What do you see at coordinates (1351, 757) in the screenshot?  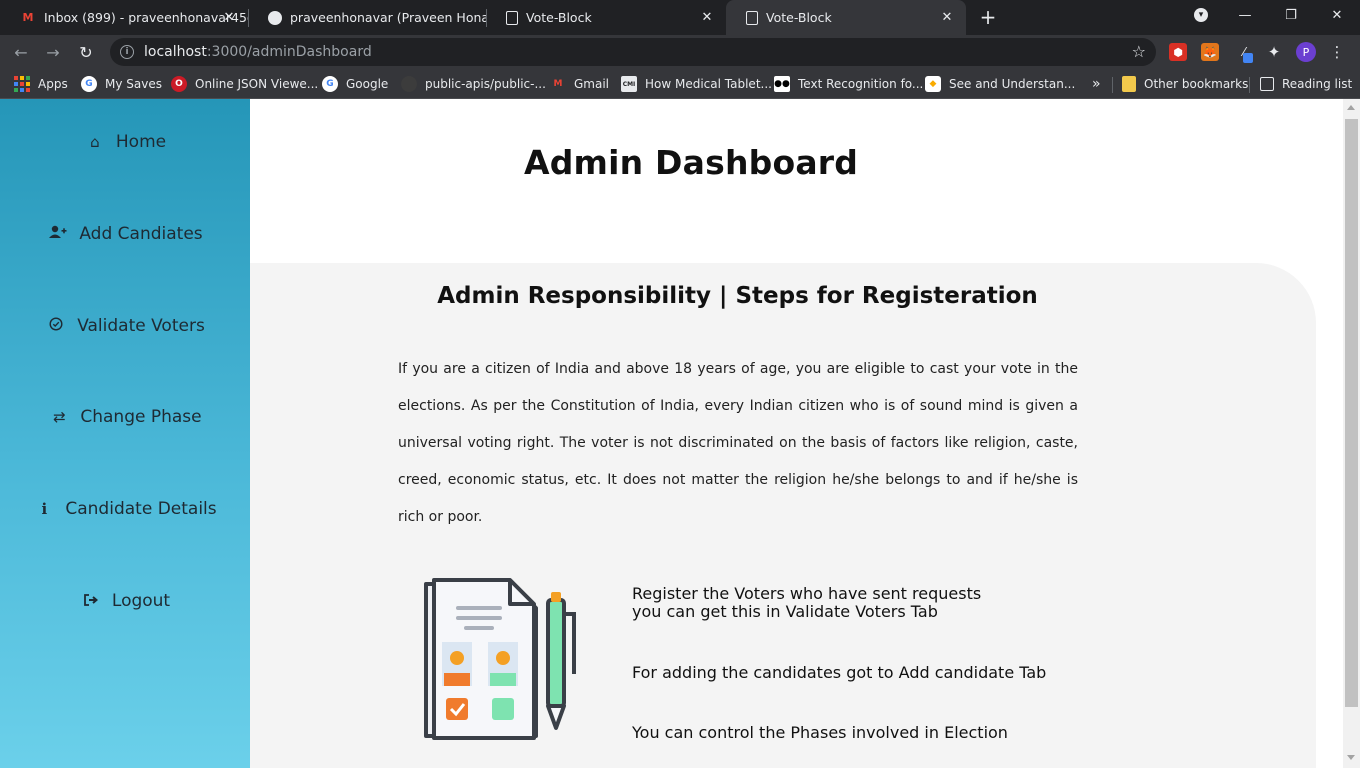 I see `scroll-down-arrow-icon` at bounding box center [1351, 757].